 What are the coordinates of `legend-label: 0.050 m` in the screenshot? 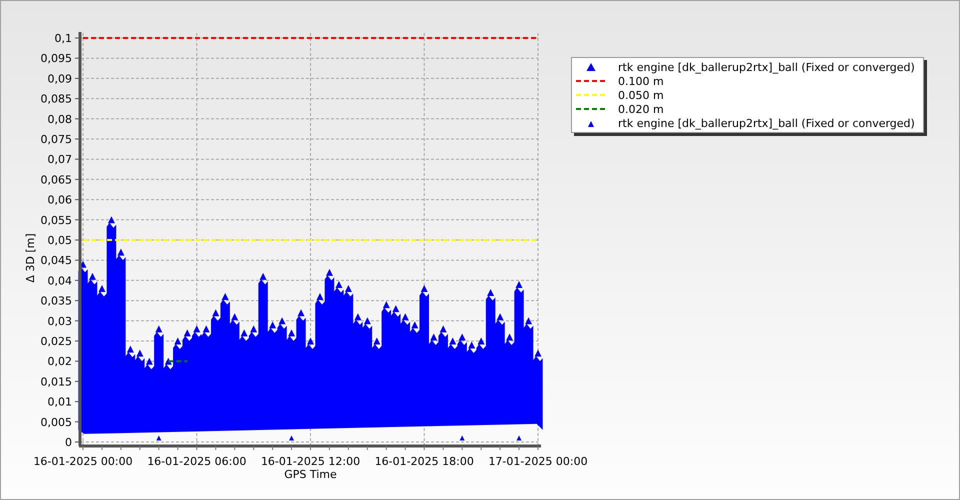 It's located at (641, 95).